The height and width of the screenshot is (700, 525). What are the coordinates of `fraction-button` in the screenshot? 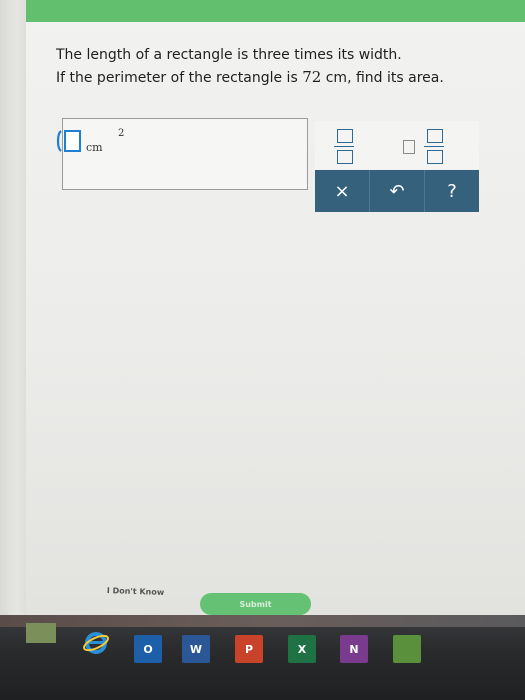 It's located at (344, 146).